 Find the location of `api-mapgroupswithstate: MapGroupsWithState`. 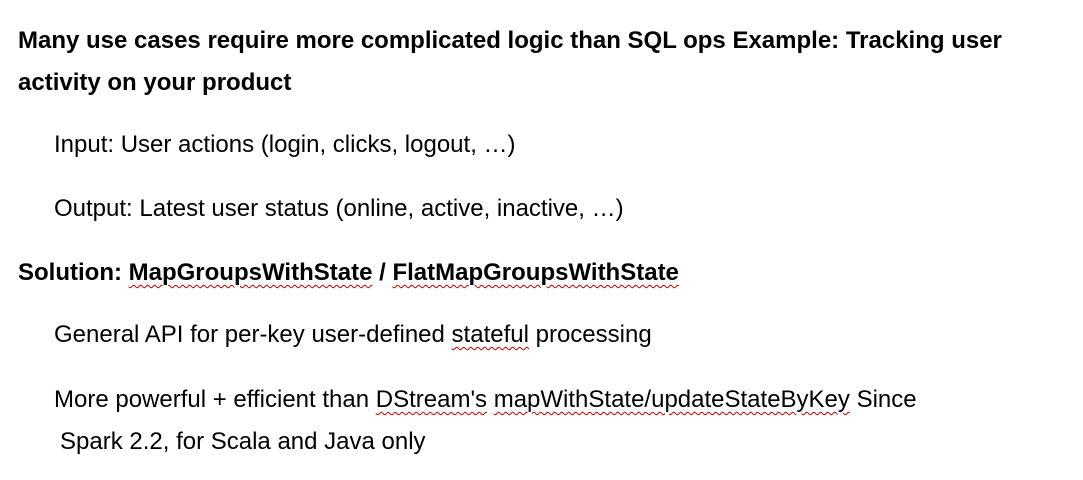

api-mapgroupswithstate: MapGroupsWithState is located at coordinates (250, 272).